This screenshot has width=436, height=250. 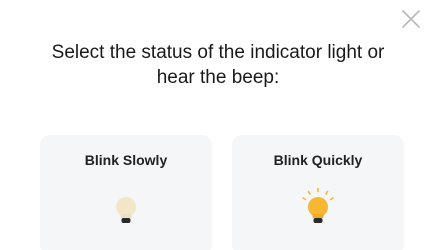 I want to click on close-button, so click(x=411, y=19).